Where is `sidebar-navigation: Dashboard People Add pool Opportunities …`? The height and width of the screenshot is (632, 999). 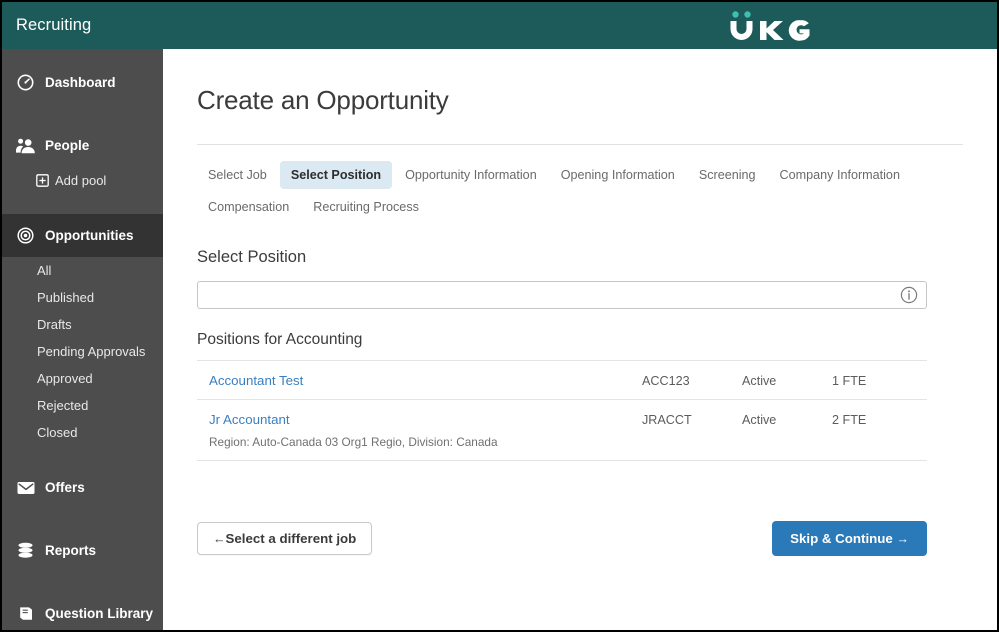
sidebar-navigation: Dashboard People Add pool Opportunities … is located at coordinates (82, 339).